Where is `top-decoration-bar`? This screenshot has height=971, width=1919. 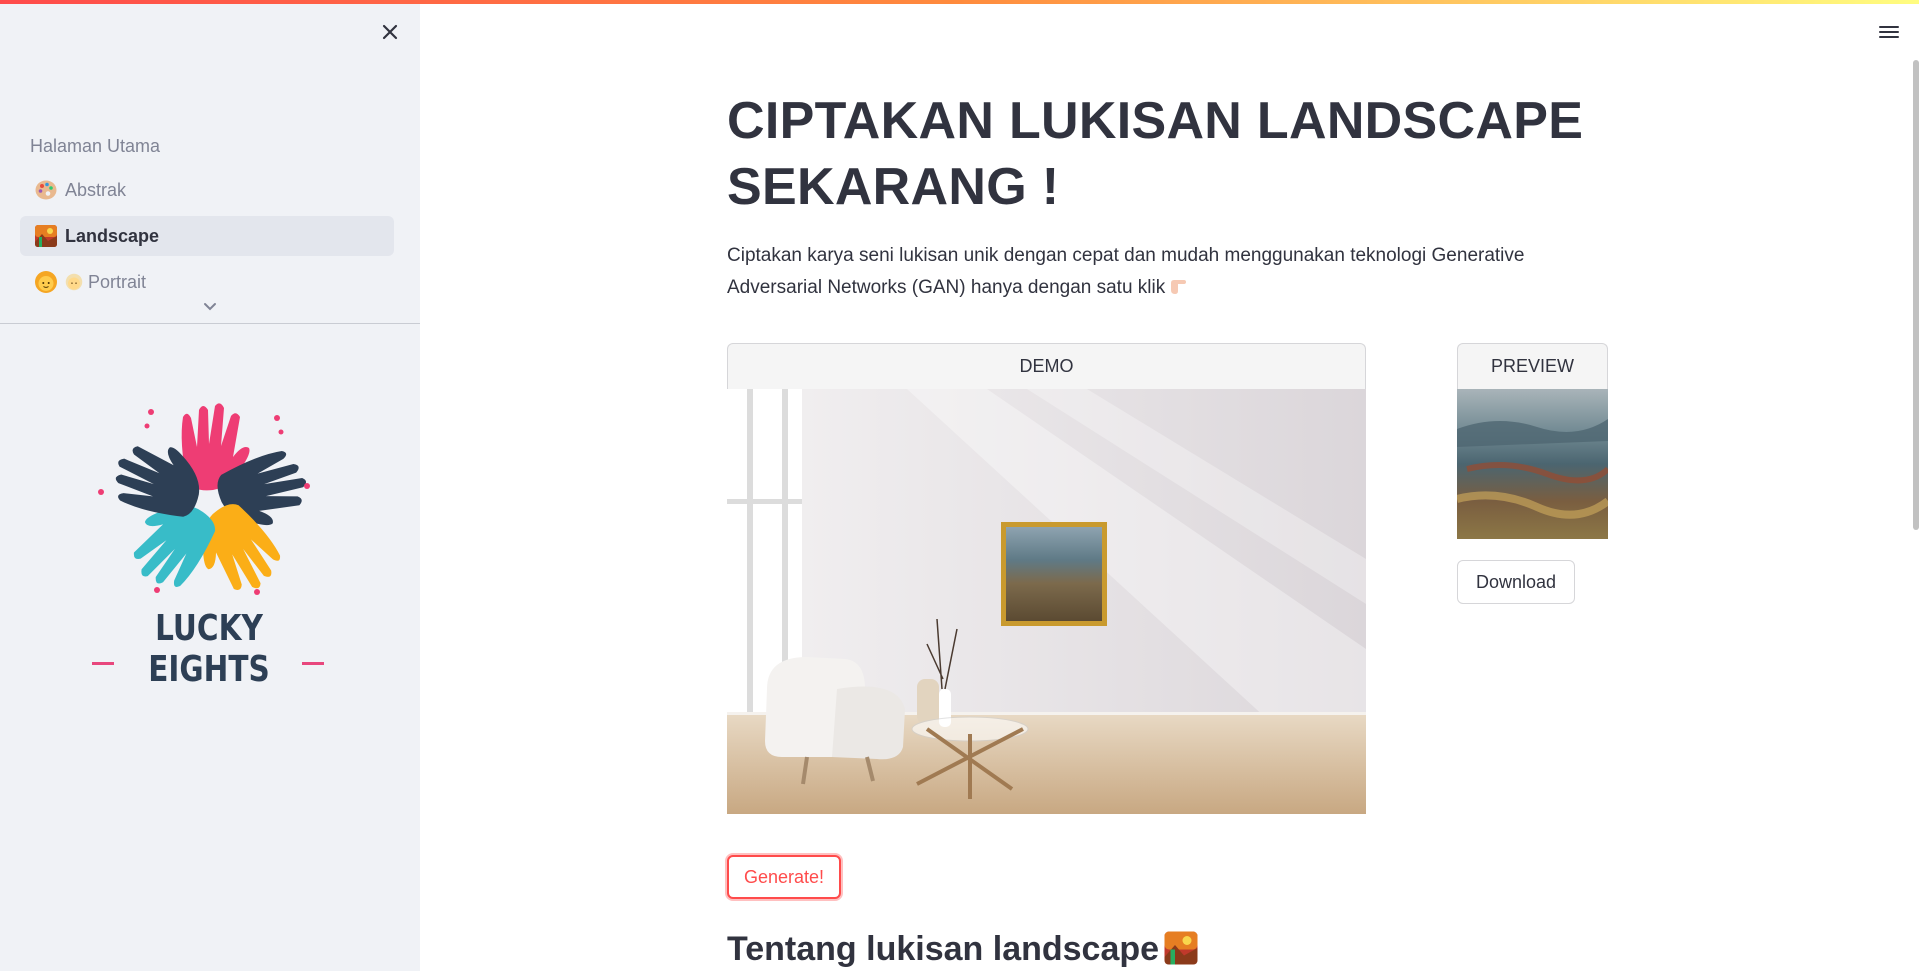
top-decoration-bar is located at coordinates (959, 2).